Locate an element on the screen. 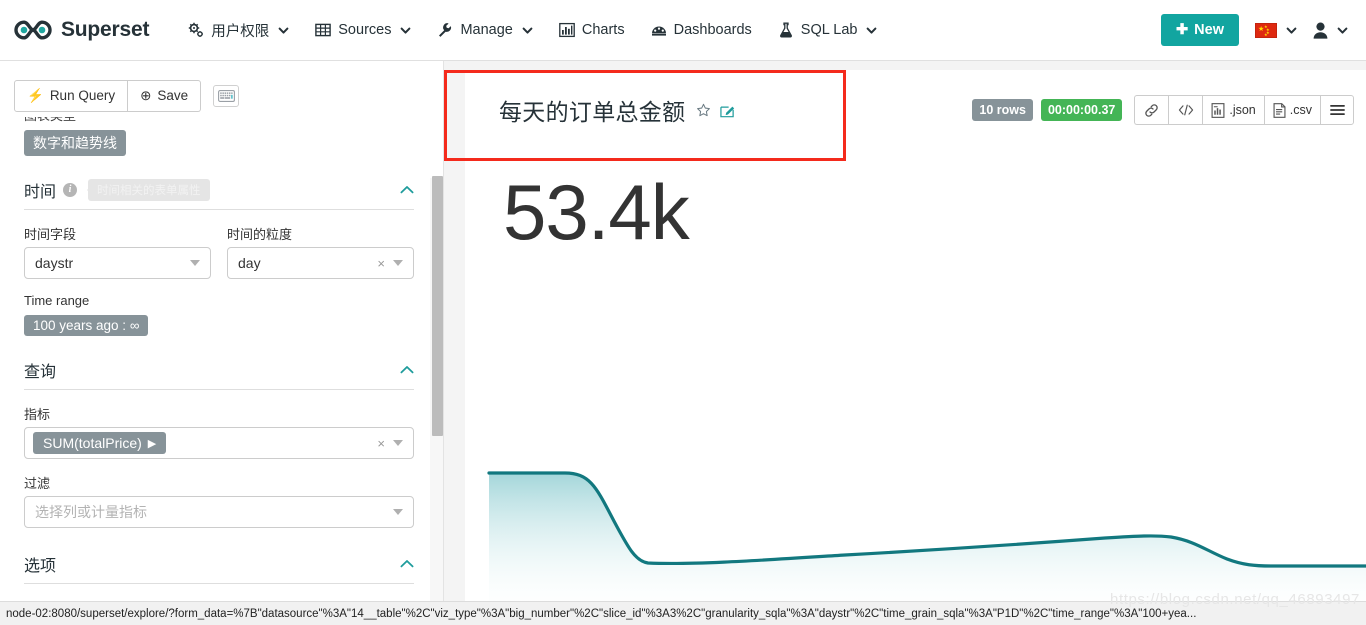  query-button-group: ⚡ Run Query ⊕ Save is located at coordinates (108, 96).